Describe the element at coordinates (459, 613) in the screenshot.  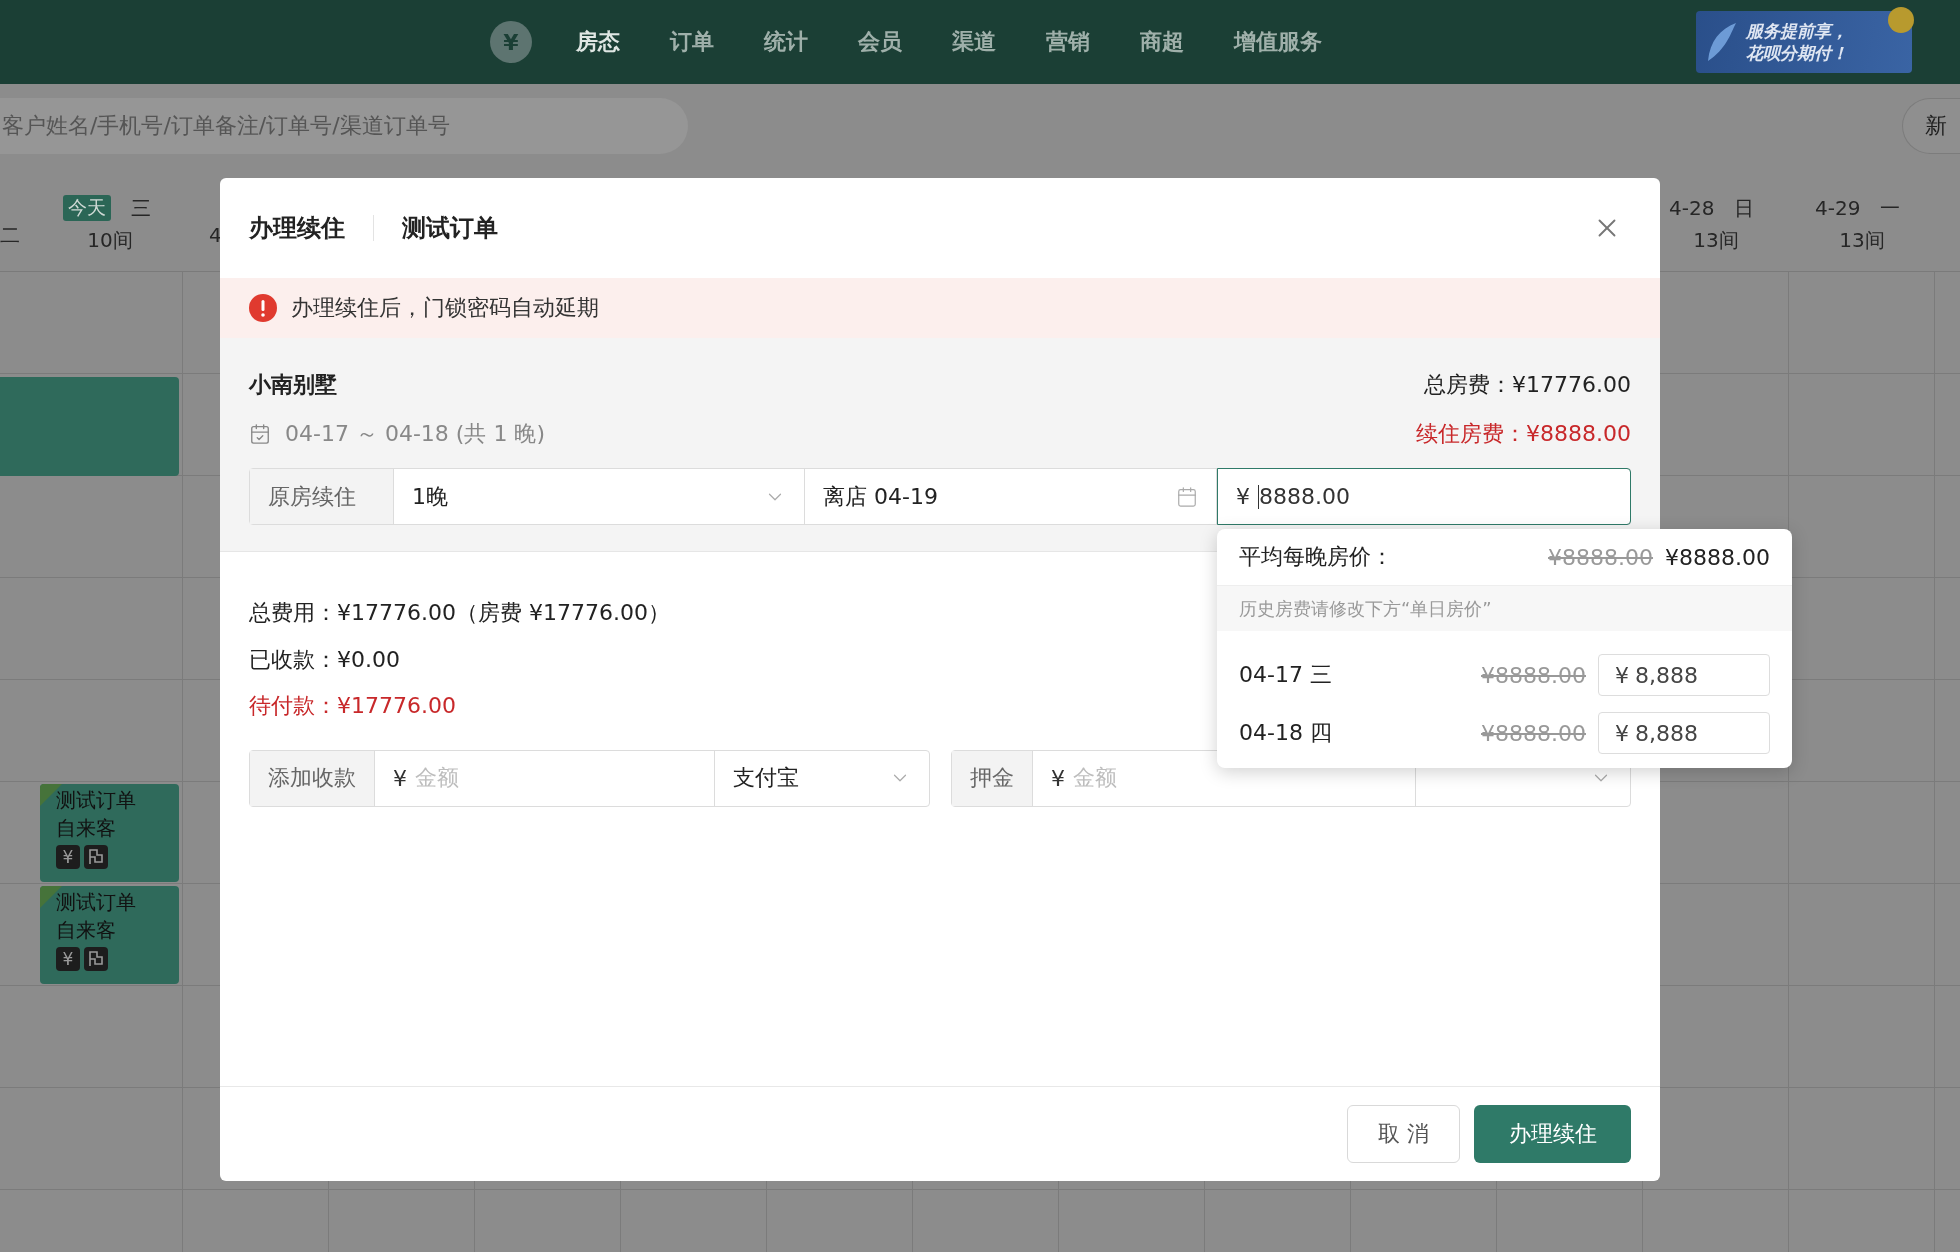
I see `payment-summary-line: 总费用：¥17776.00（房费 ¥17776.00）` at that location.